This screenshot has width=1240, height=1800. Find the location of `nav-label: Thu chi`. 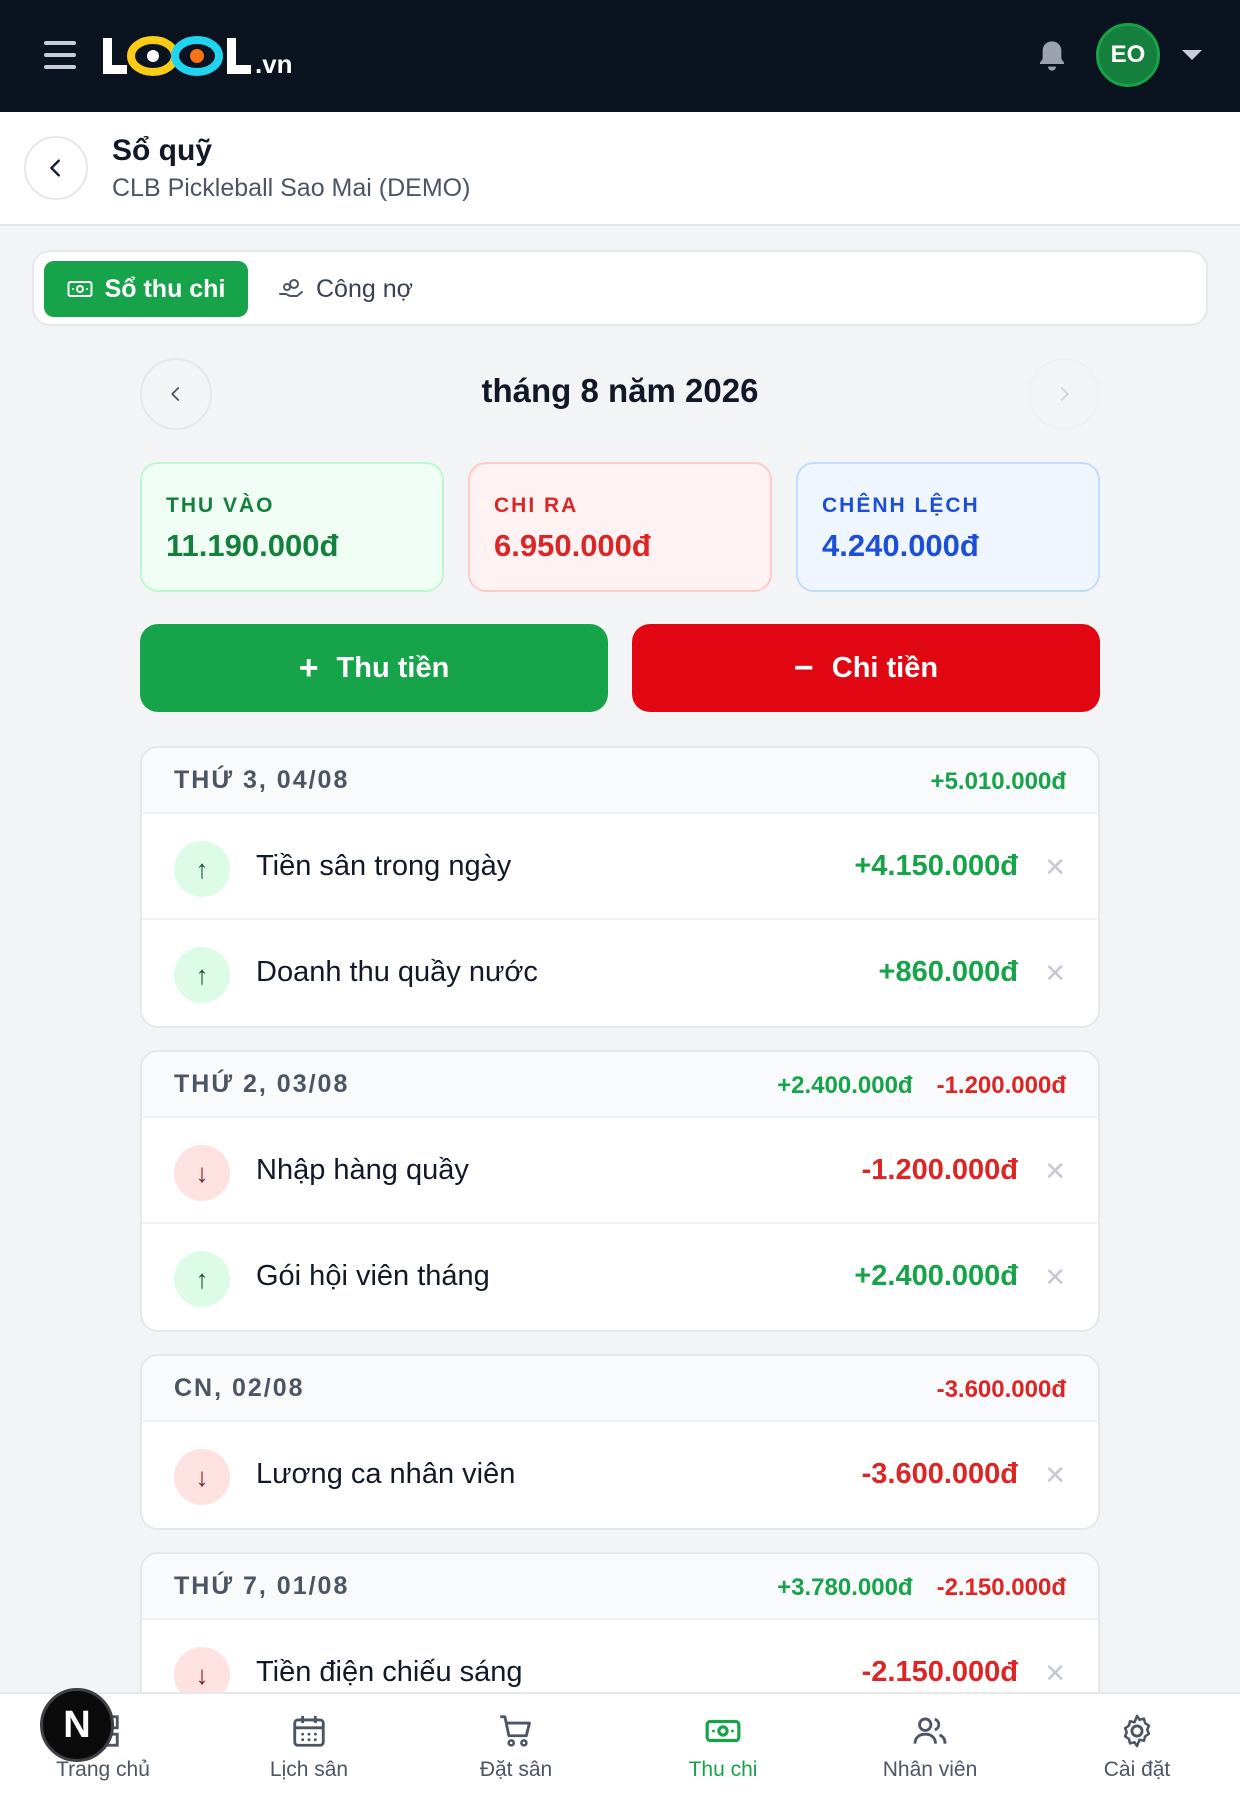

nav-label: Thu chi is located at coordinates (723, 1769).